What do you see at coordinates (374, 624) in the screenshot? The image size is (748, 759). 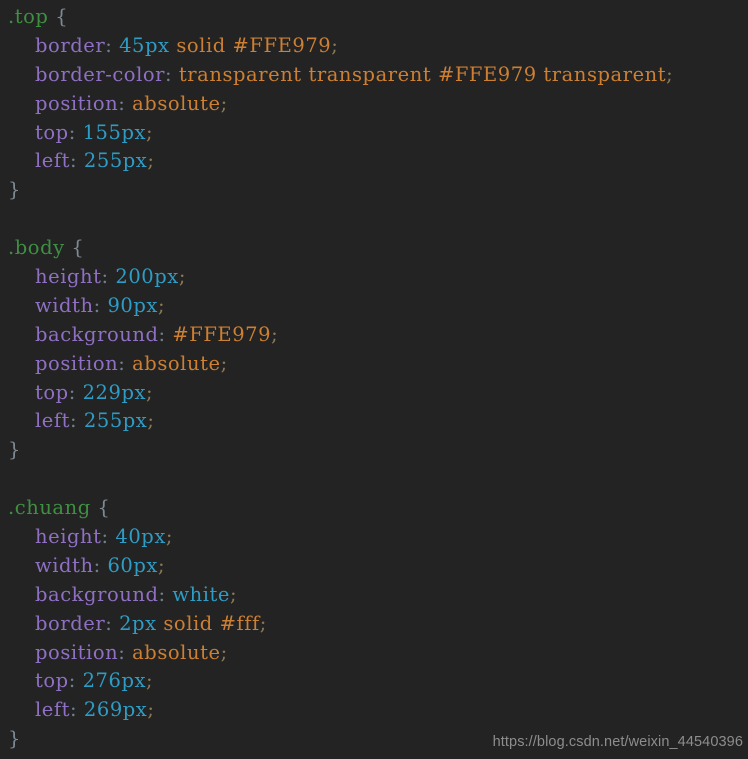 I see `code-line: border: 2px solid #fff;` at bounding box center [374, 624].